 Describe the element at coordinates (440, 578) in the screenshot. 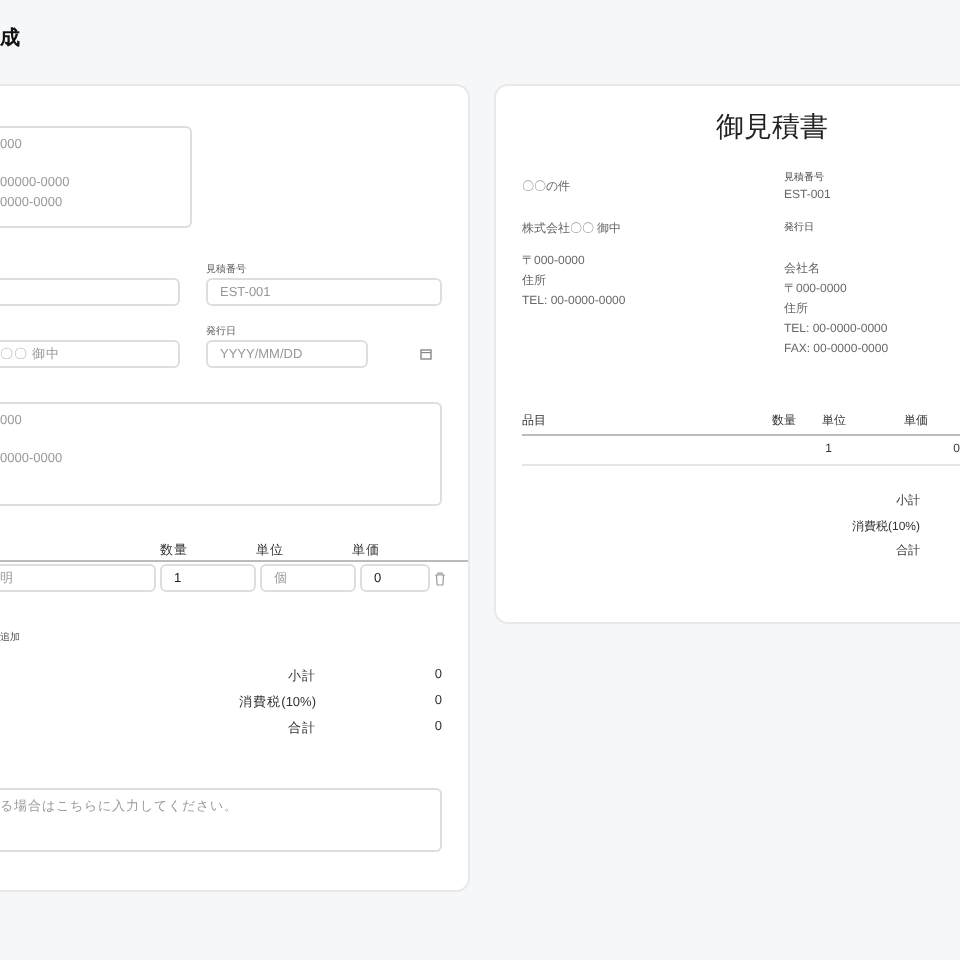

I see `trash-icon` at that location.